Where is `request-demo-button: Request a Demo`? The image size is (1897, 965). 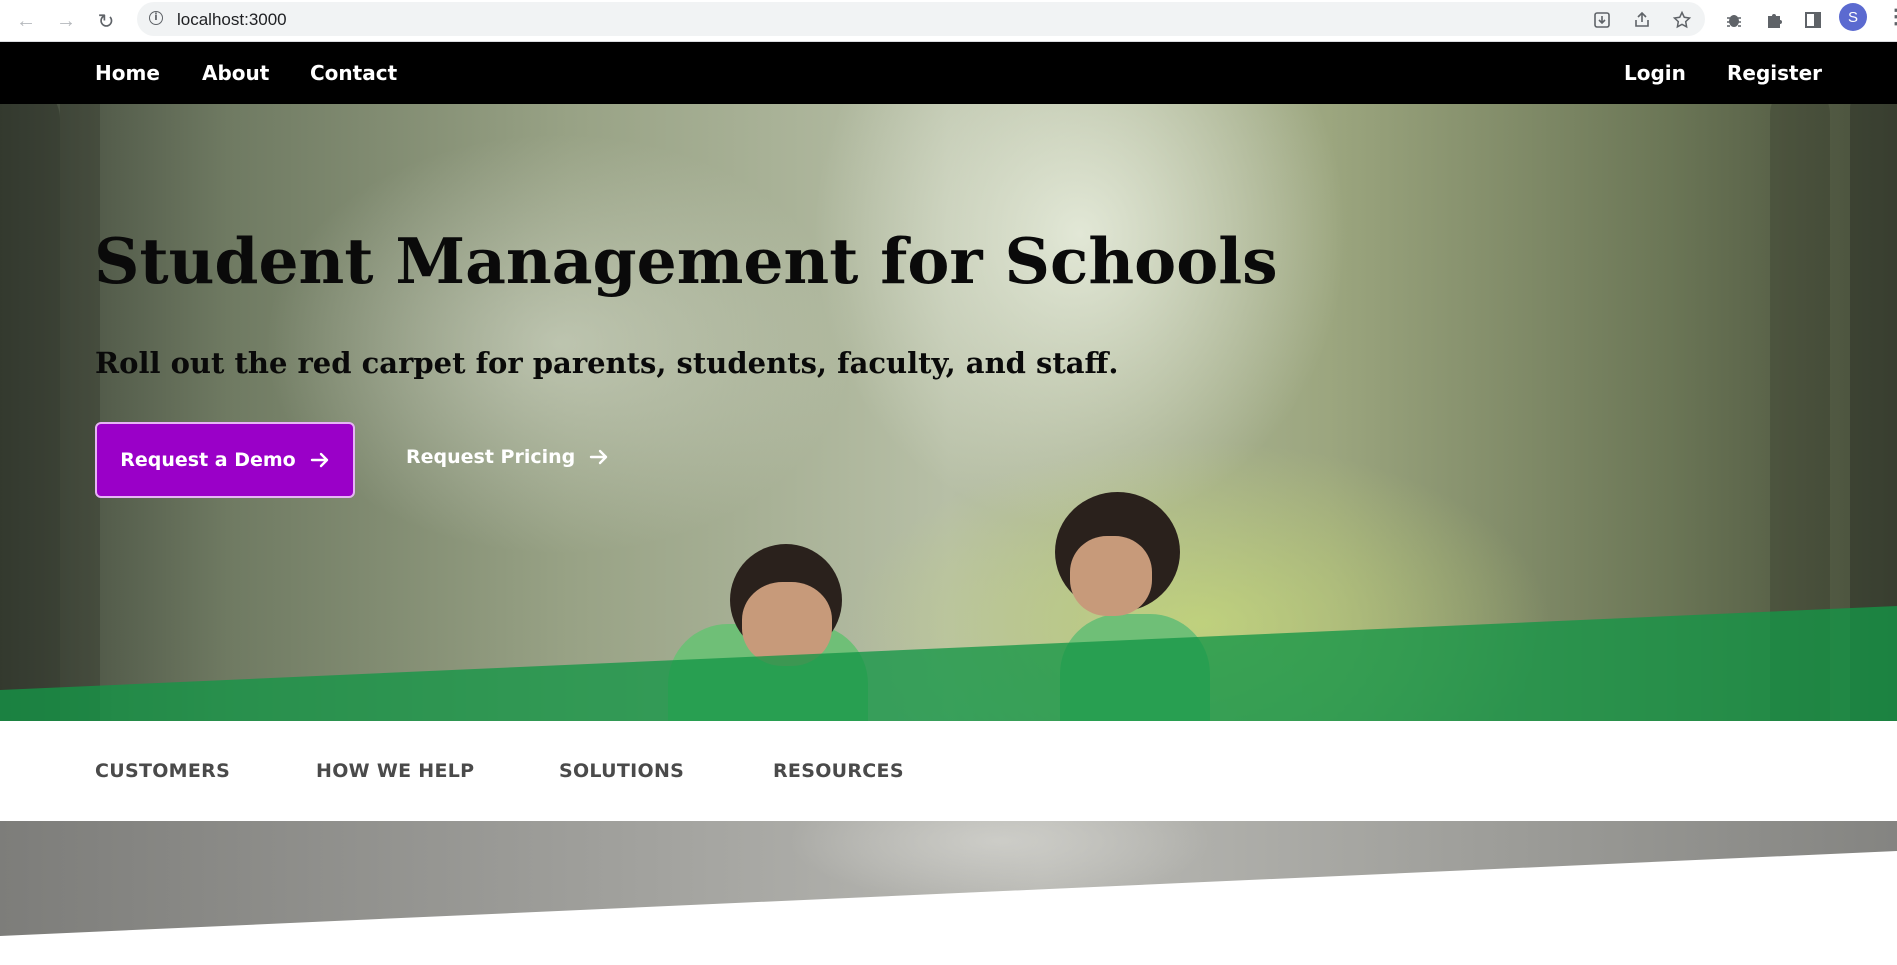
request-demo-button: Request a Demo is located at coordinates (225, 460).